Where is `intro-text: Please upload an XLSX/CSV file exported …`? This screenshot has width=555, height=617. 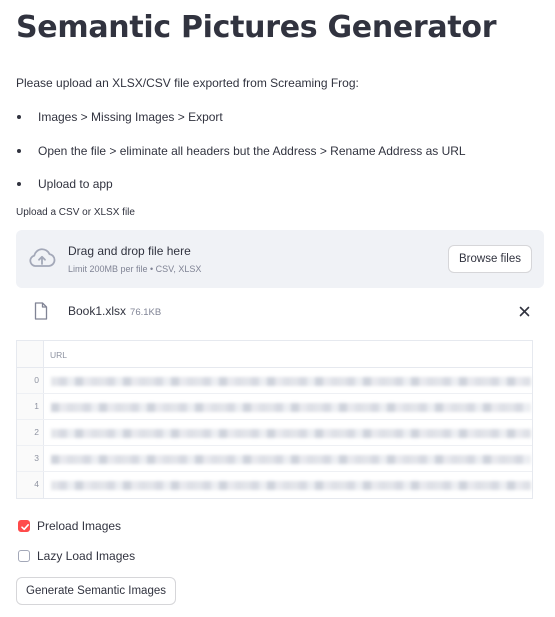 intro-text: Please upload an XLSX/CSV file exported … is located at coordinates (187, 83).